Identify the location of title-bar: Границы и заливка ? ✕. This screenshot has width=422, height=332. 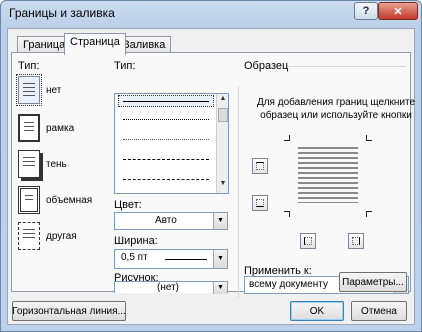
(211, 14).